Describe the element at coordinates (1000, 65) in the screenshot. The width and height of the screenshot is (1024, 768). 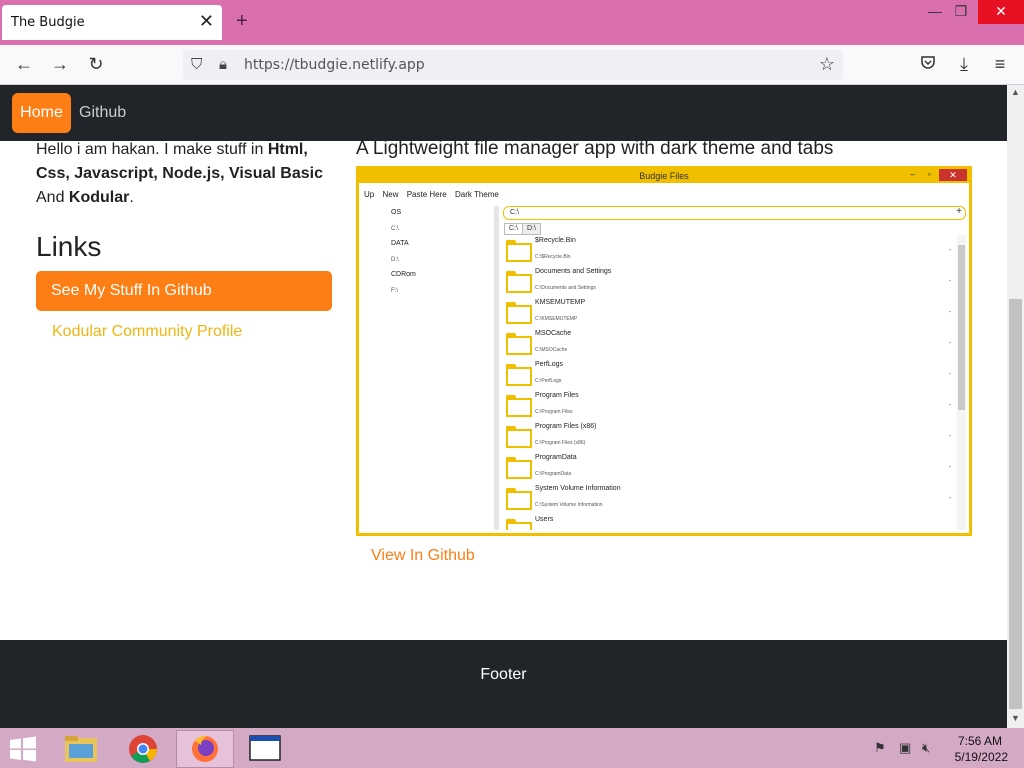
I see `menu-icon: ≡` at that location.